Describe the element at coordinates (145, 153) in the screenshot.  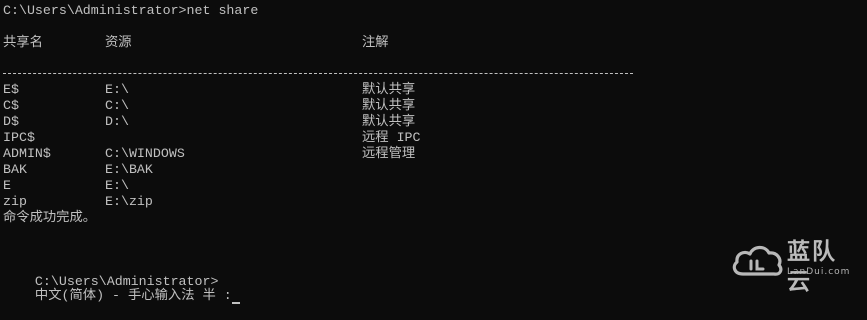
I see `share-resource: C:\WINDOWS` at that location.